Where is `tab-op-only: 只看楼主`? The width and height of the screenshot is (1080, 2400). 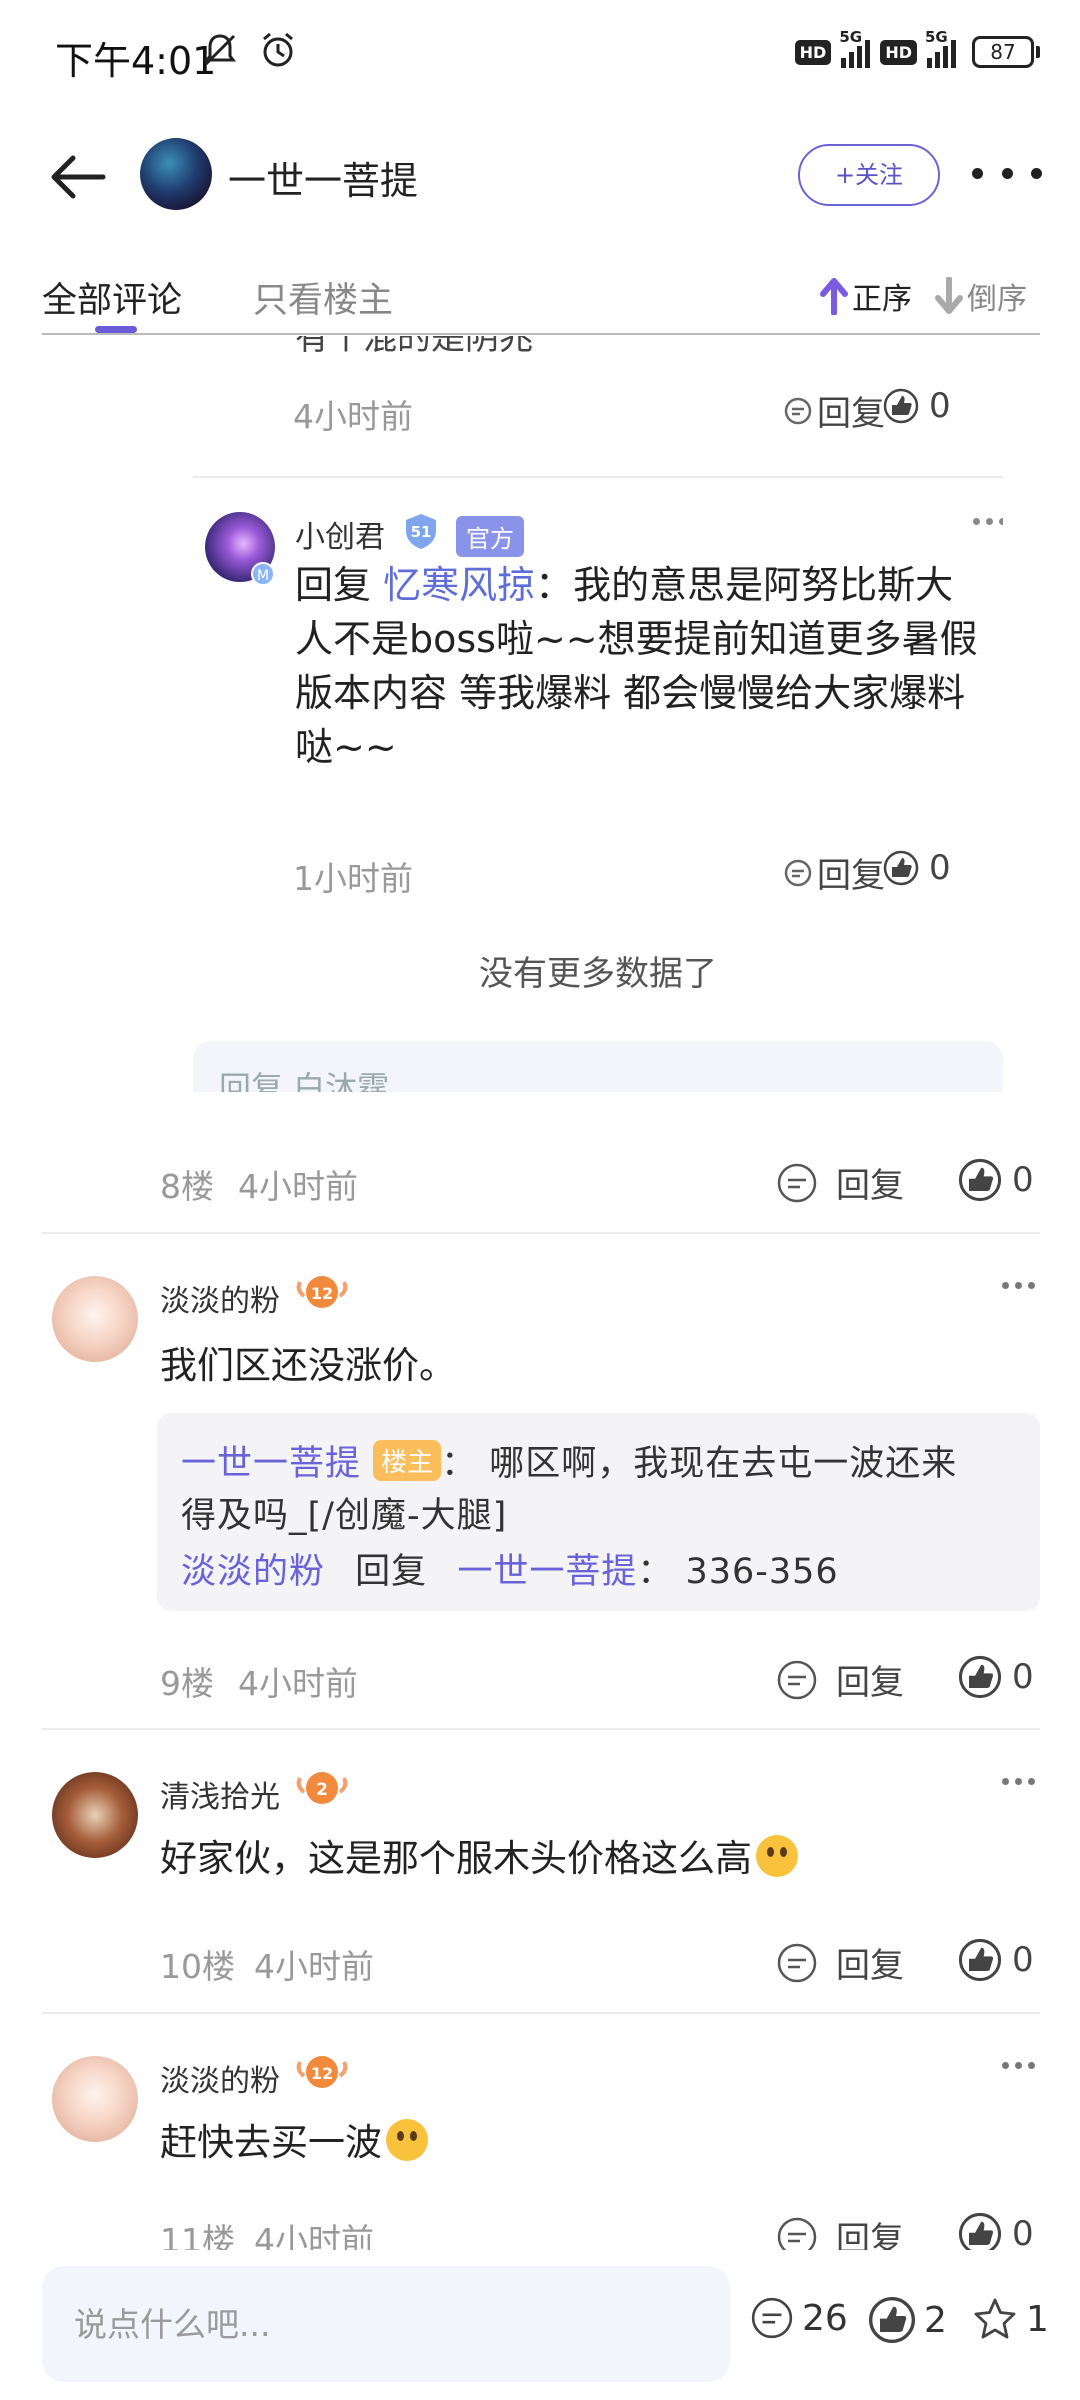 tab-op-only: 只看楼主 is located at coordinates (323, 297).